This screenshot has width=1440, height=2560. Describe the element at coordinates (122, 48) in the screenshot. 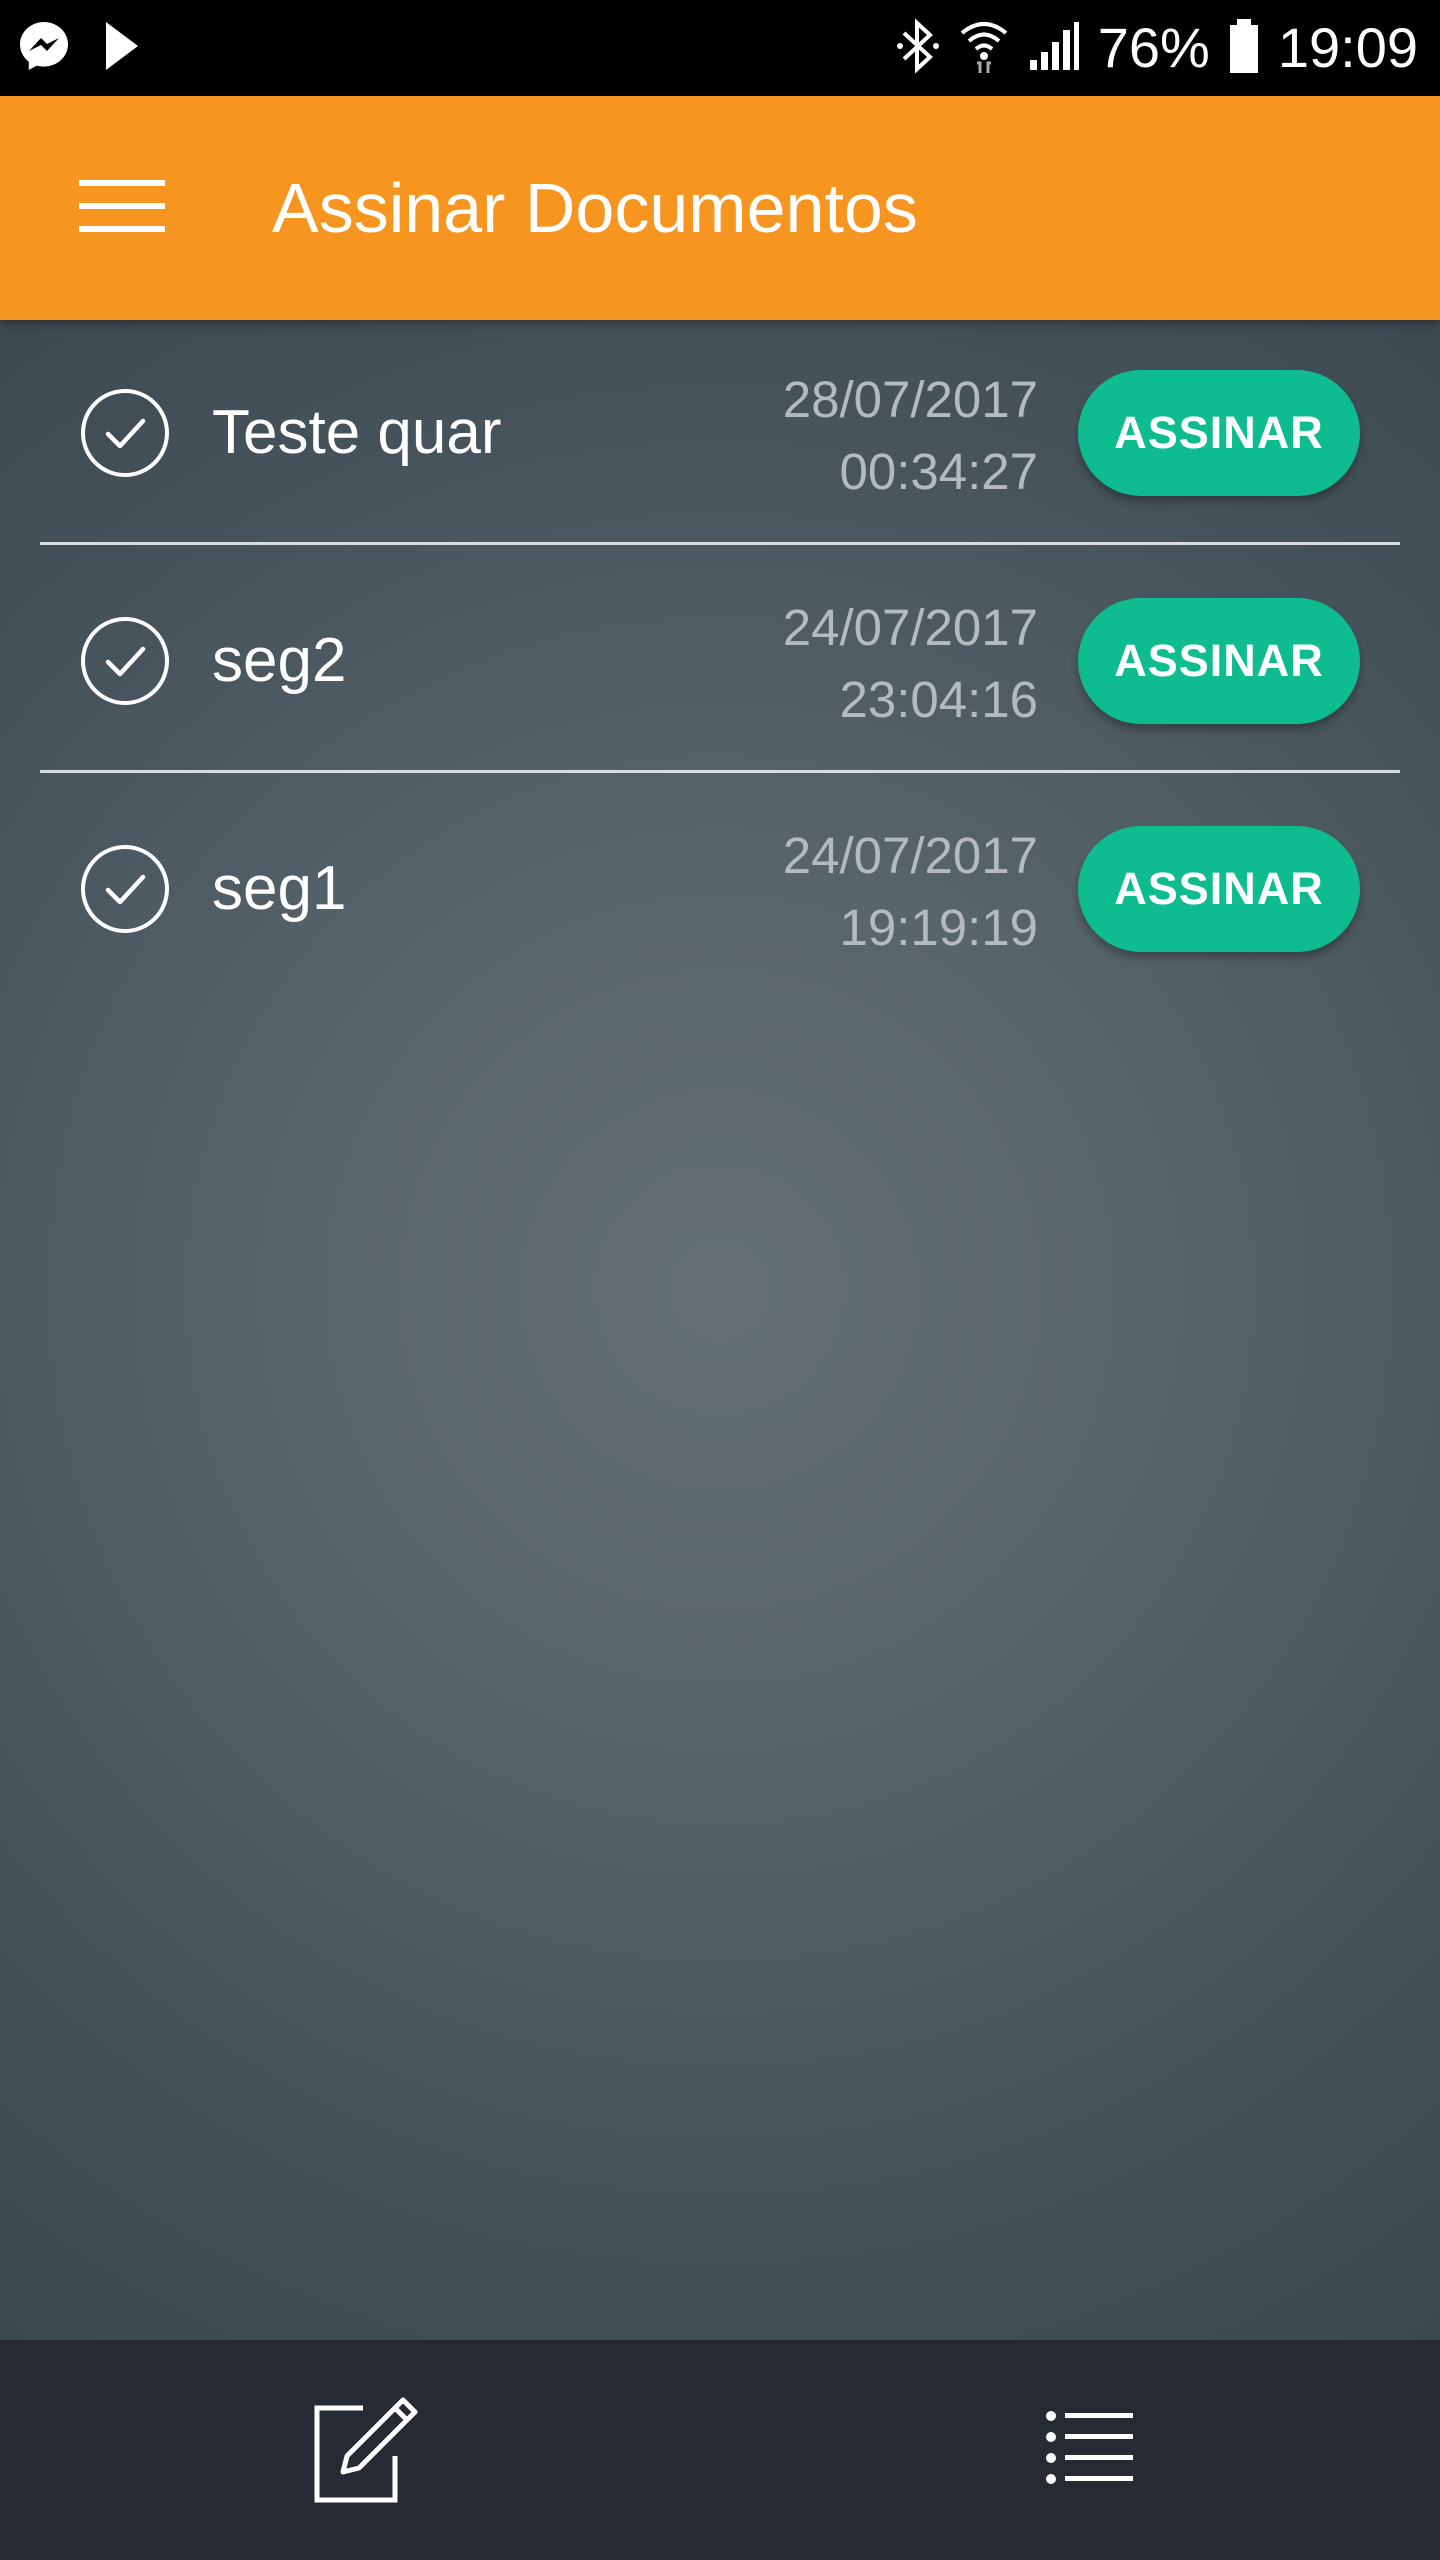

I see `play-store-icon` at that location.